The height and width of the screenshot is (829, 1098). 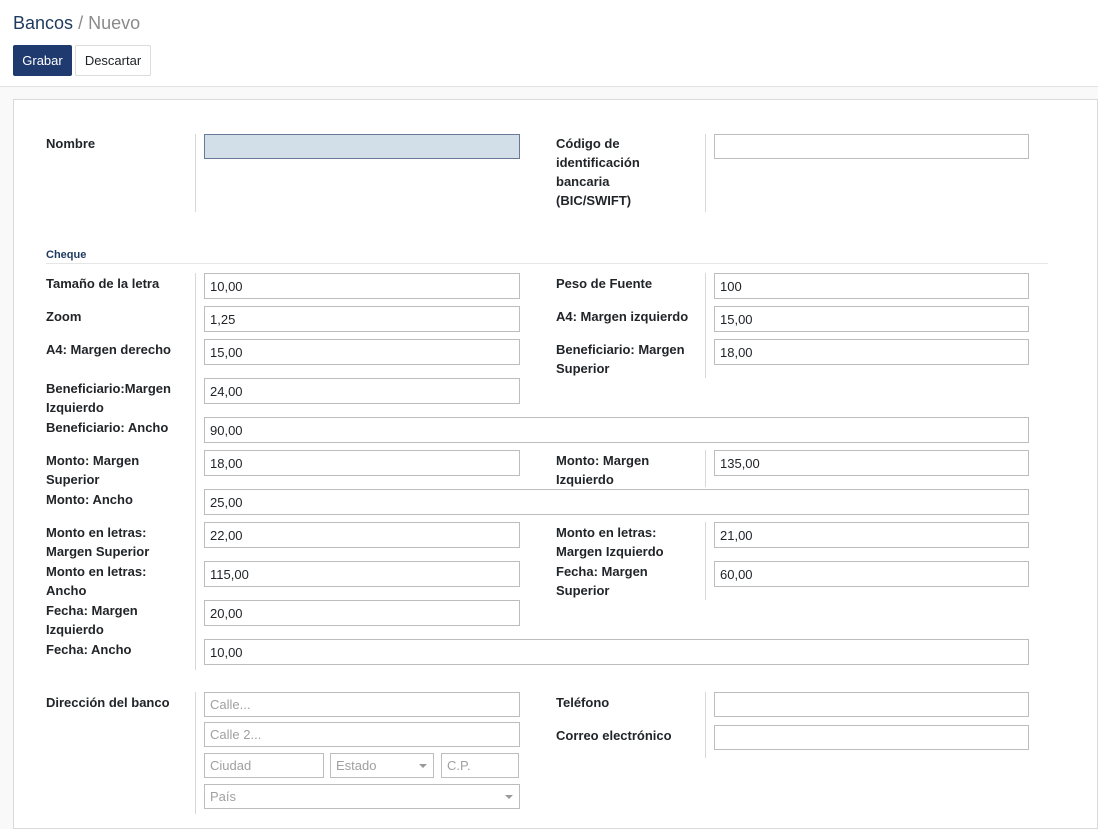 I want to click on control-panel: Bancos / Nuevo Grabar Descartar, so click(x=549, y=43).